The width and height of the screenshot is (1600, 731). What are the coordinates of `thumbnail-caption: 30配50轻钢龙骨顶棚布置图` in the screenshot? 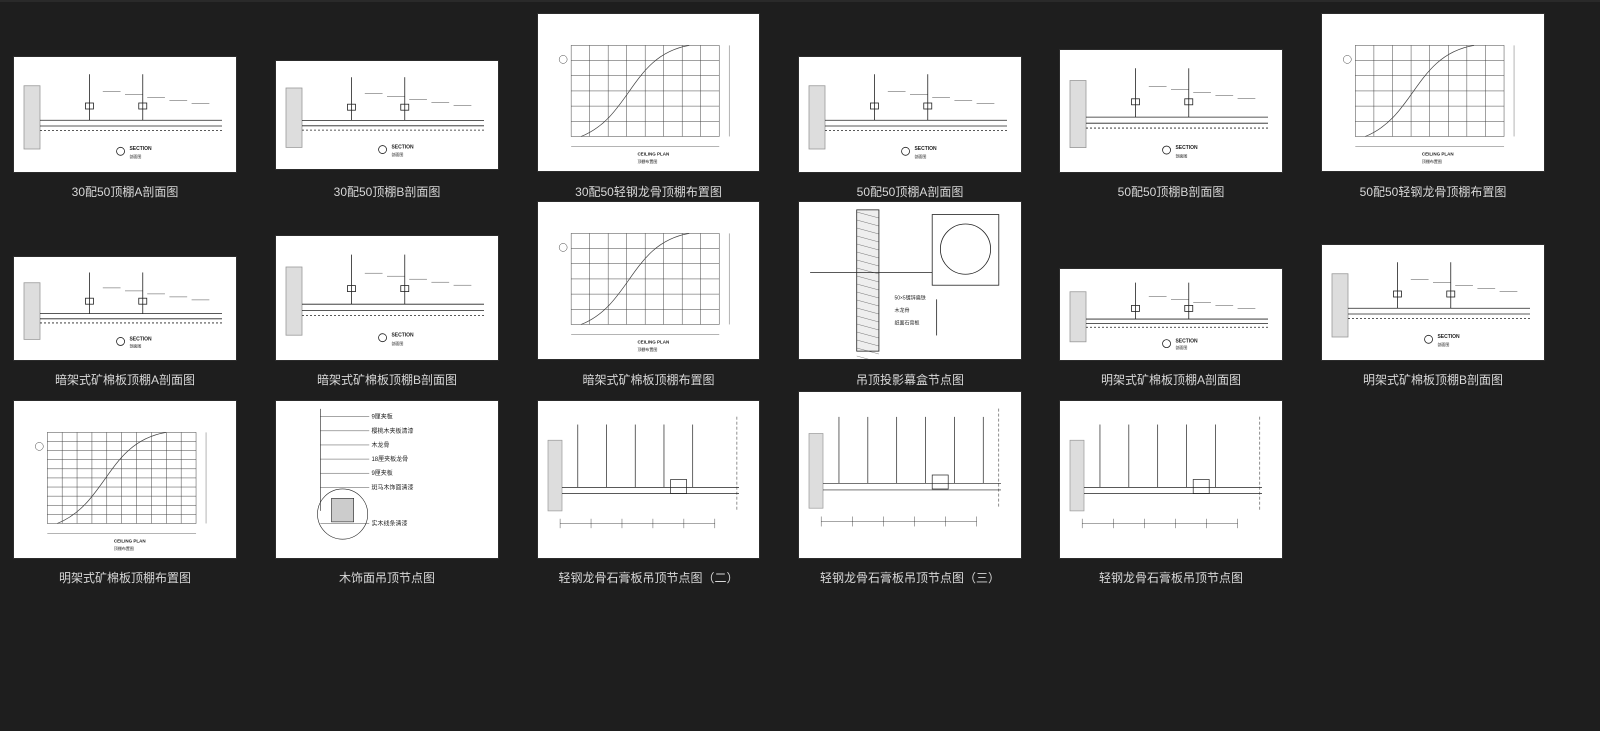 It's located at (649, 191).